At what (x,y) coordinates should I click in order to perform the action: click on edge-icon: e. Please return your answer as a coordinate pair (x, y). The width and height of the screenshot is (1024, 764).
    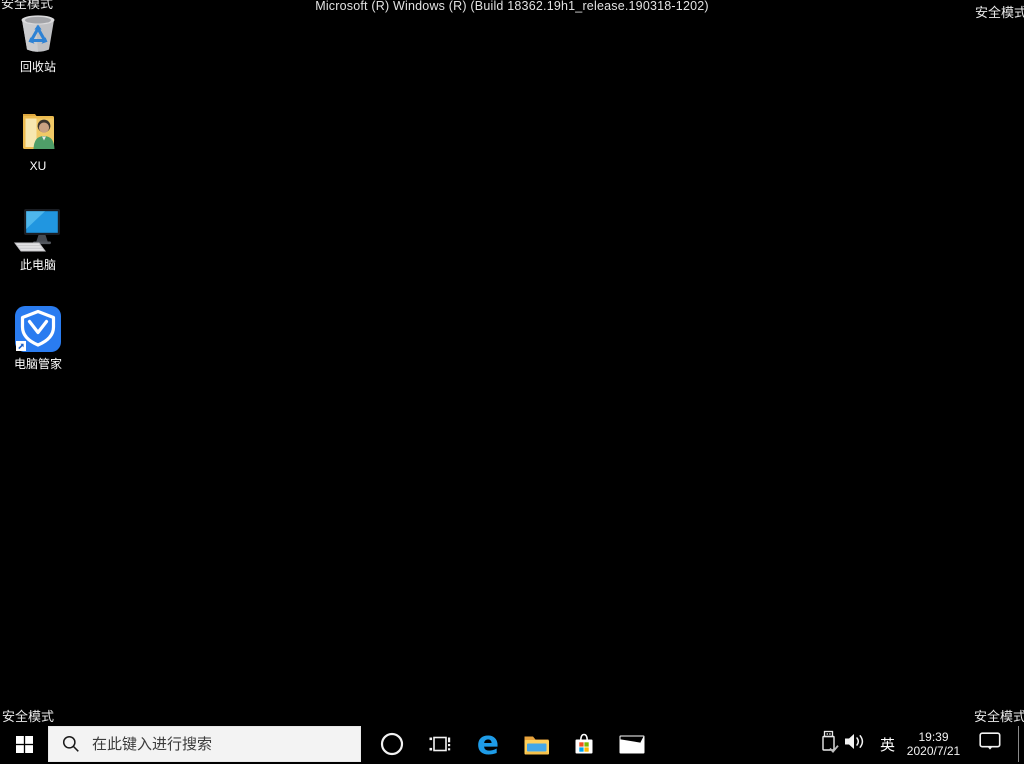
    Looking at the image, I should click on (488, 742).